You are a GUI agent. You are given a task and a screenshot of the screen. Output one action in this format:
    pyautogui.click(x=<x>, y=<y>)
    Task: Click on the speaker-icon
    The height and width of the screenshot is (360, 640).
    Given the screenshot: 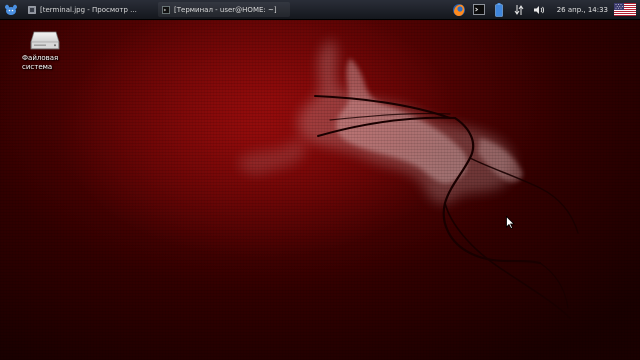 What is the action you would take?
    pyautogui.click(x=538, y=9)
    